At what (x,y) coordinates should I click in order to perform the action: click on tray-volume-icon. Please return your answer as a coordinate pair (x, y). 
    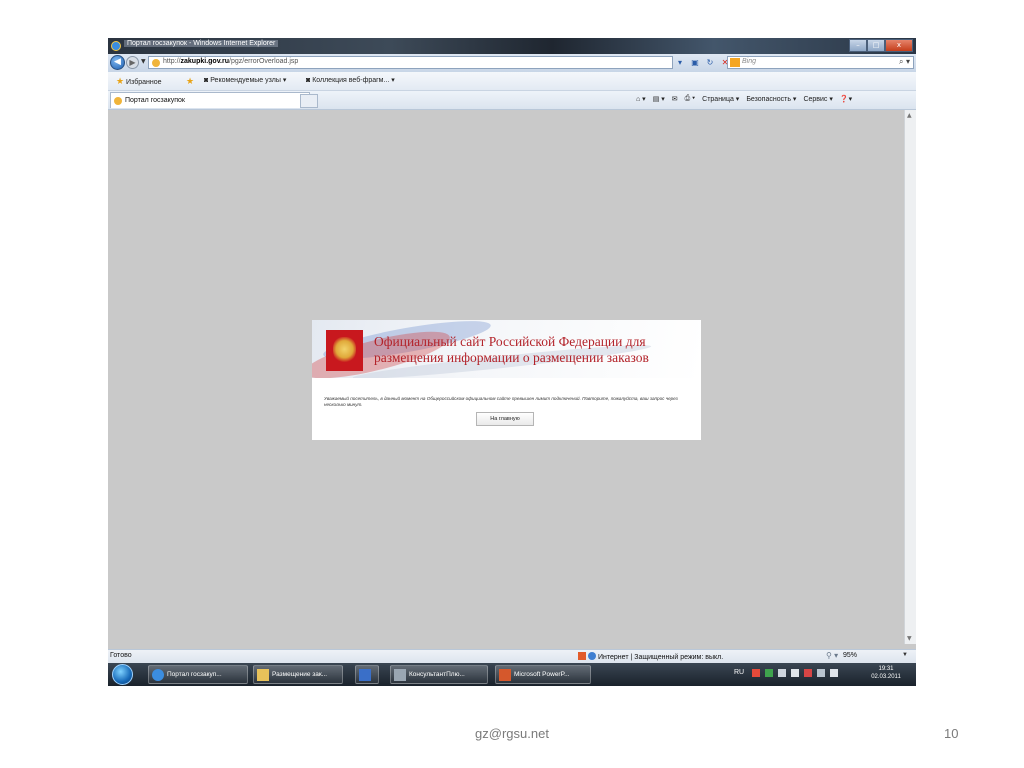
    Looking at the image, I should click on (834, 673).